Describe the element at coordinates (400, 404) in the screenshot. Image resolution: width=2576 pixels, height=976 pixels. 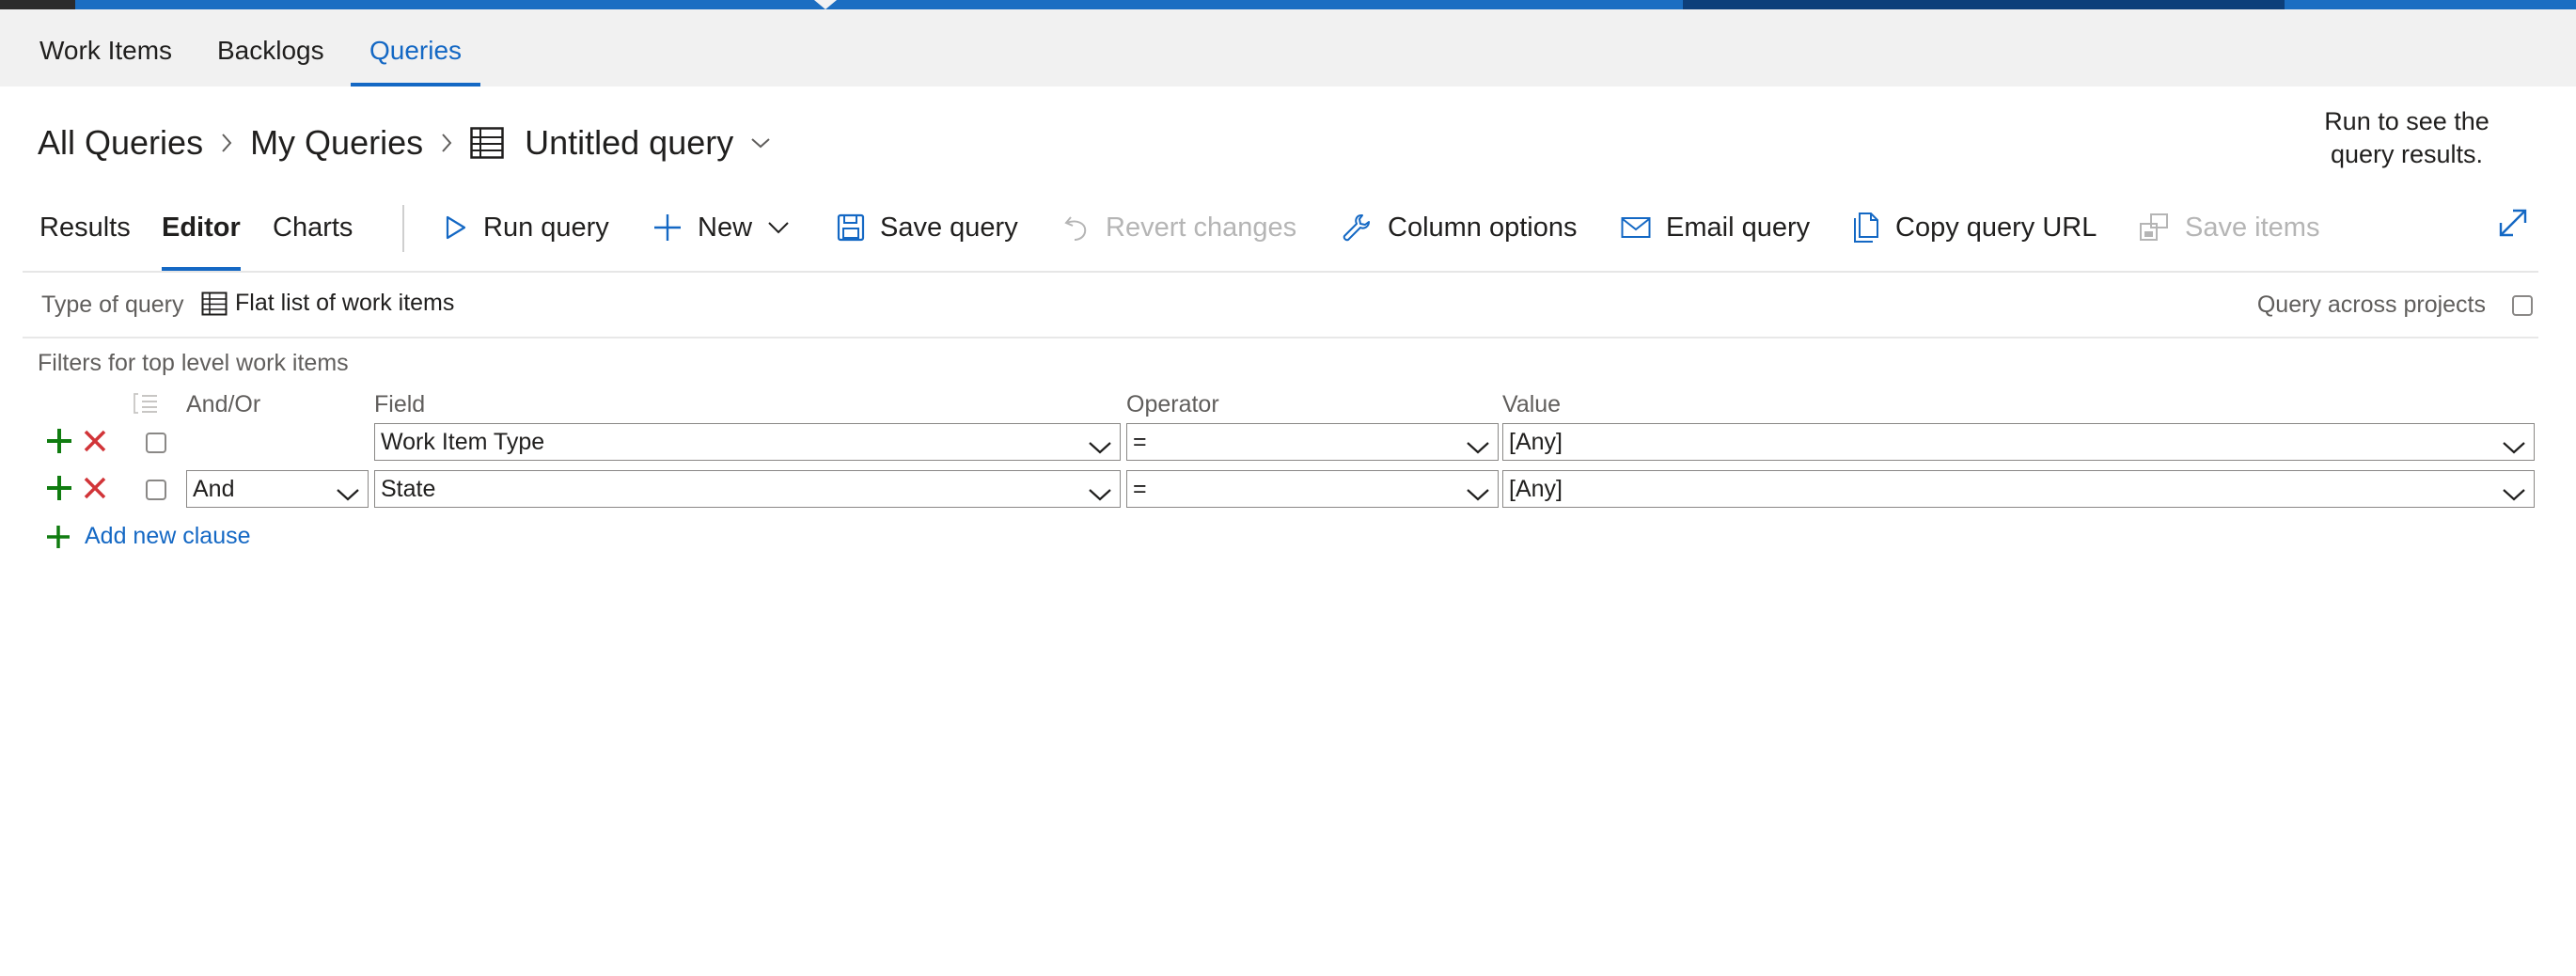
I see `header-field: Field` at that location.